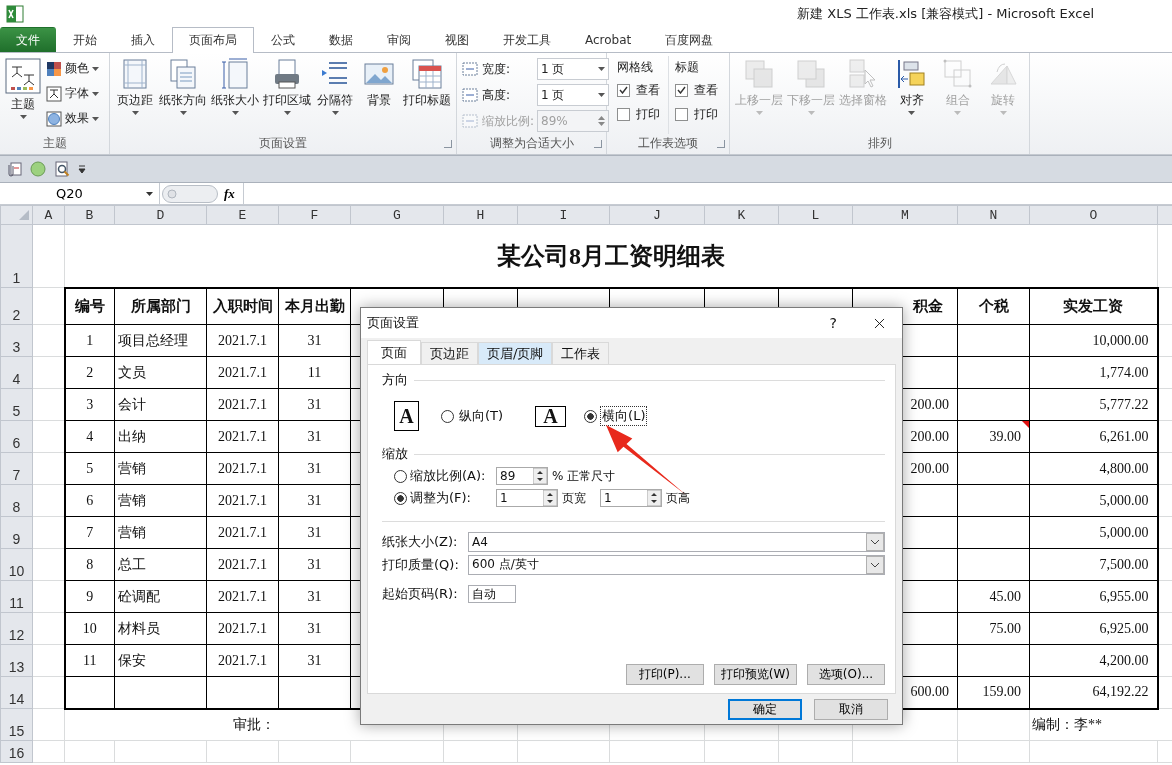 The image size is (1172, 765). Describe the element at coordinates (993, 628) in the screenshot. I see `table-cell: 75.00` at that location.